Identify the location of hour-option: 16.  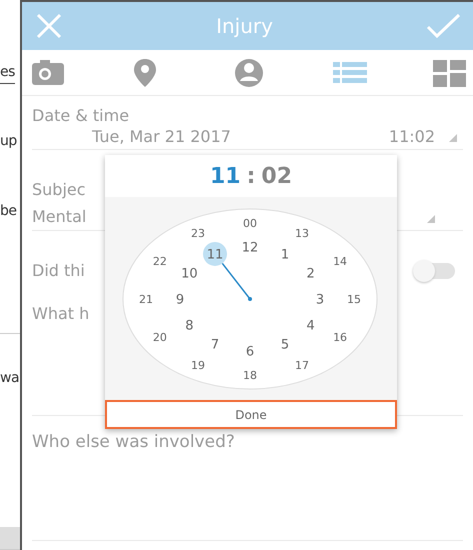
(340, 337).